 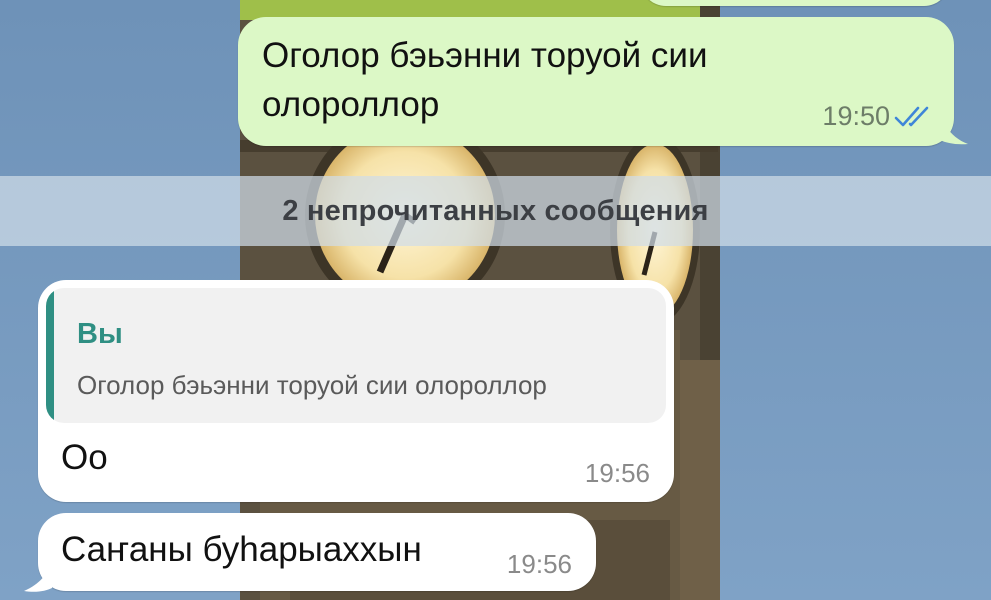 What do you see at coordinates (485, 80) in the screenshot?
I see `message-text: Оголор бэьэнни торуой сии олороллор` at bounding box center [485, 80].